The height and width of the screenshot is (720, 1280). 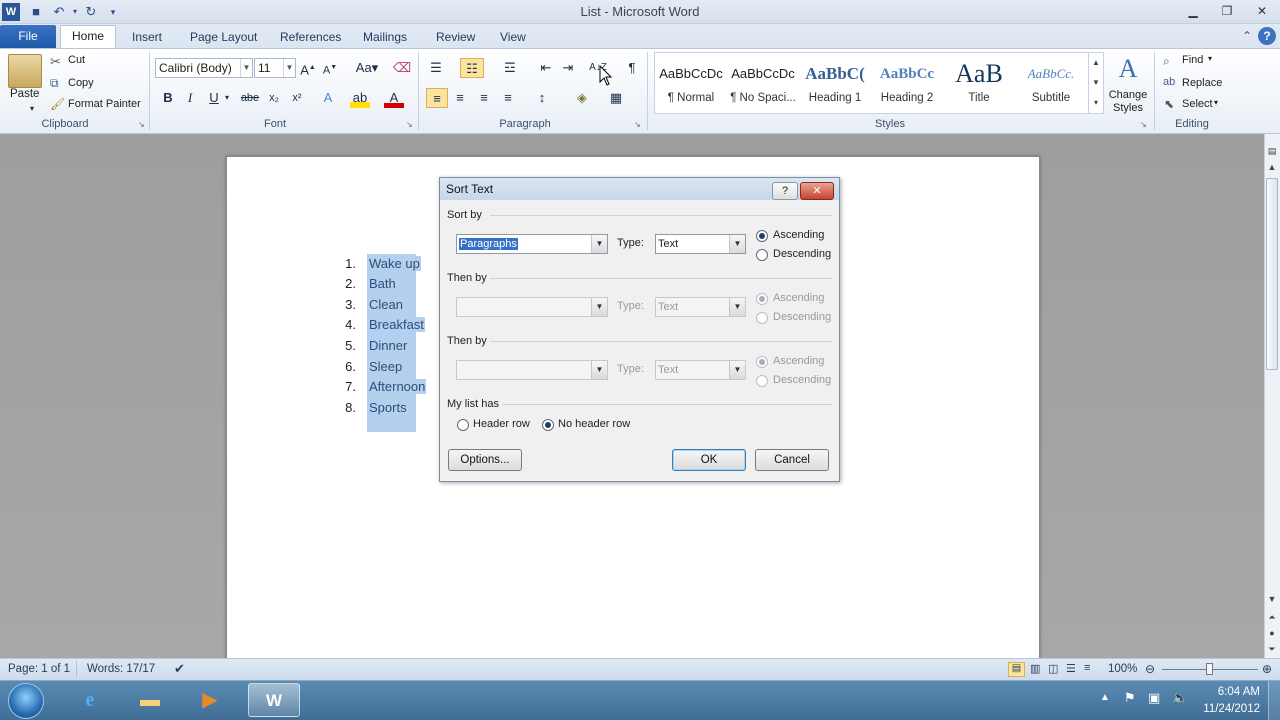 What do you see at coordinates (179, 669) in the screenshot?
I see `proofing-icon: ✔` at bounding box center [179, 669].